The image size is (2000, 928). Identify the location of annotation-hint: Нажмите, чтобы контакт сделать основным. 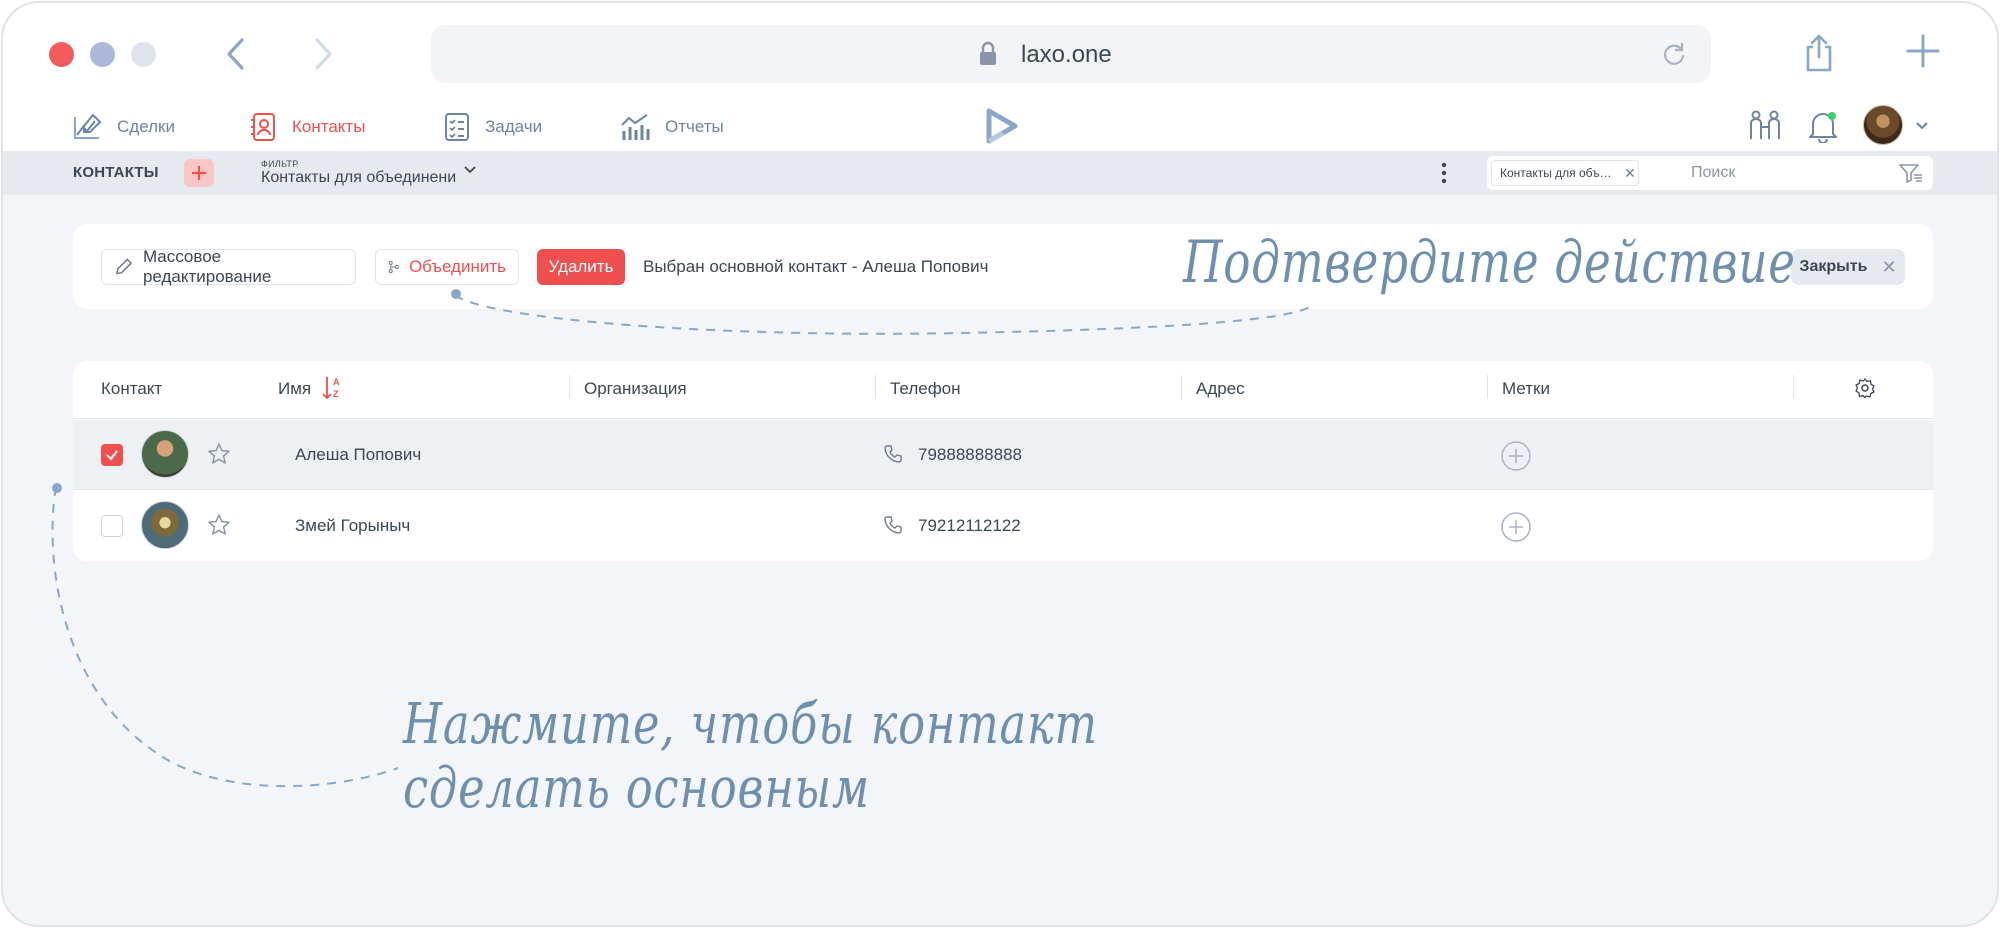
(750, 757).